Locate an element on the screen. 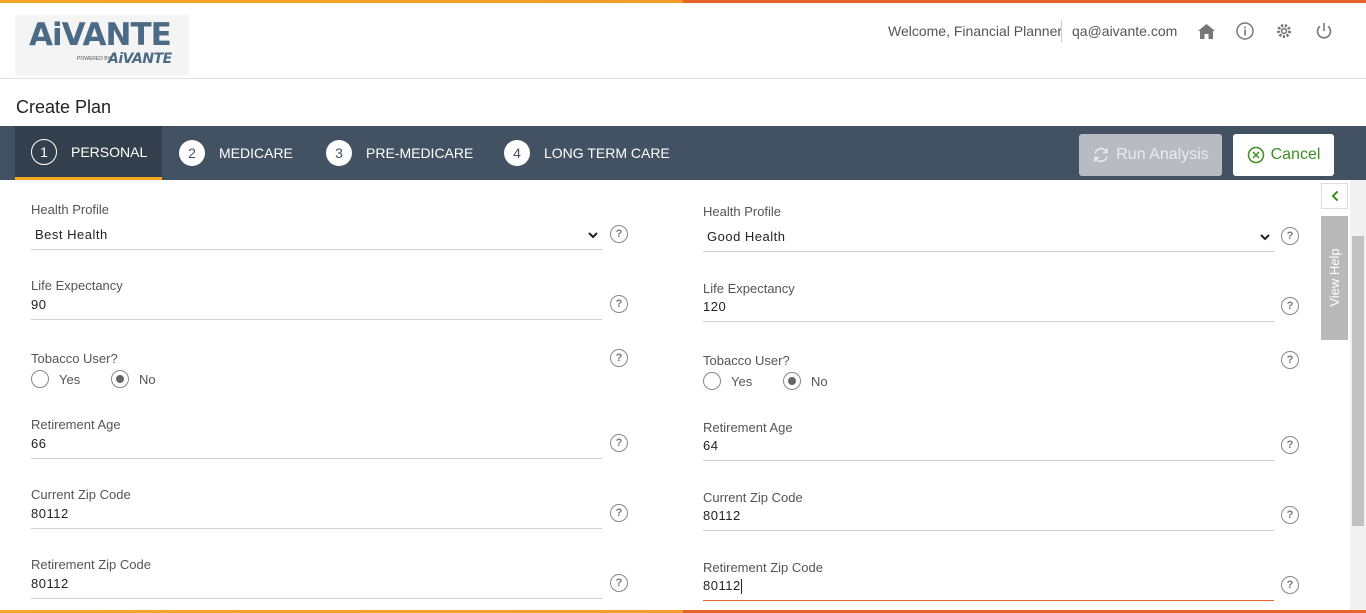  logo-sub-wordmark: AiVANTE is located at coordinates (140, 59).